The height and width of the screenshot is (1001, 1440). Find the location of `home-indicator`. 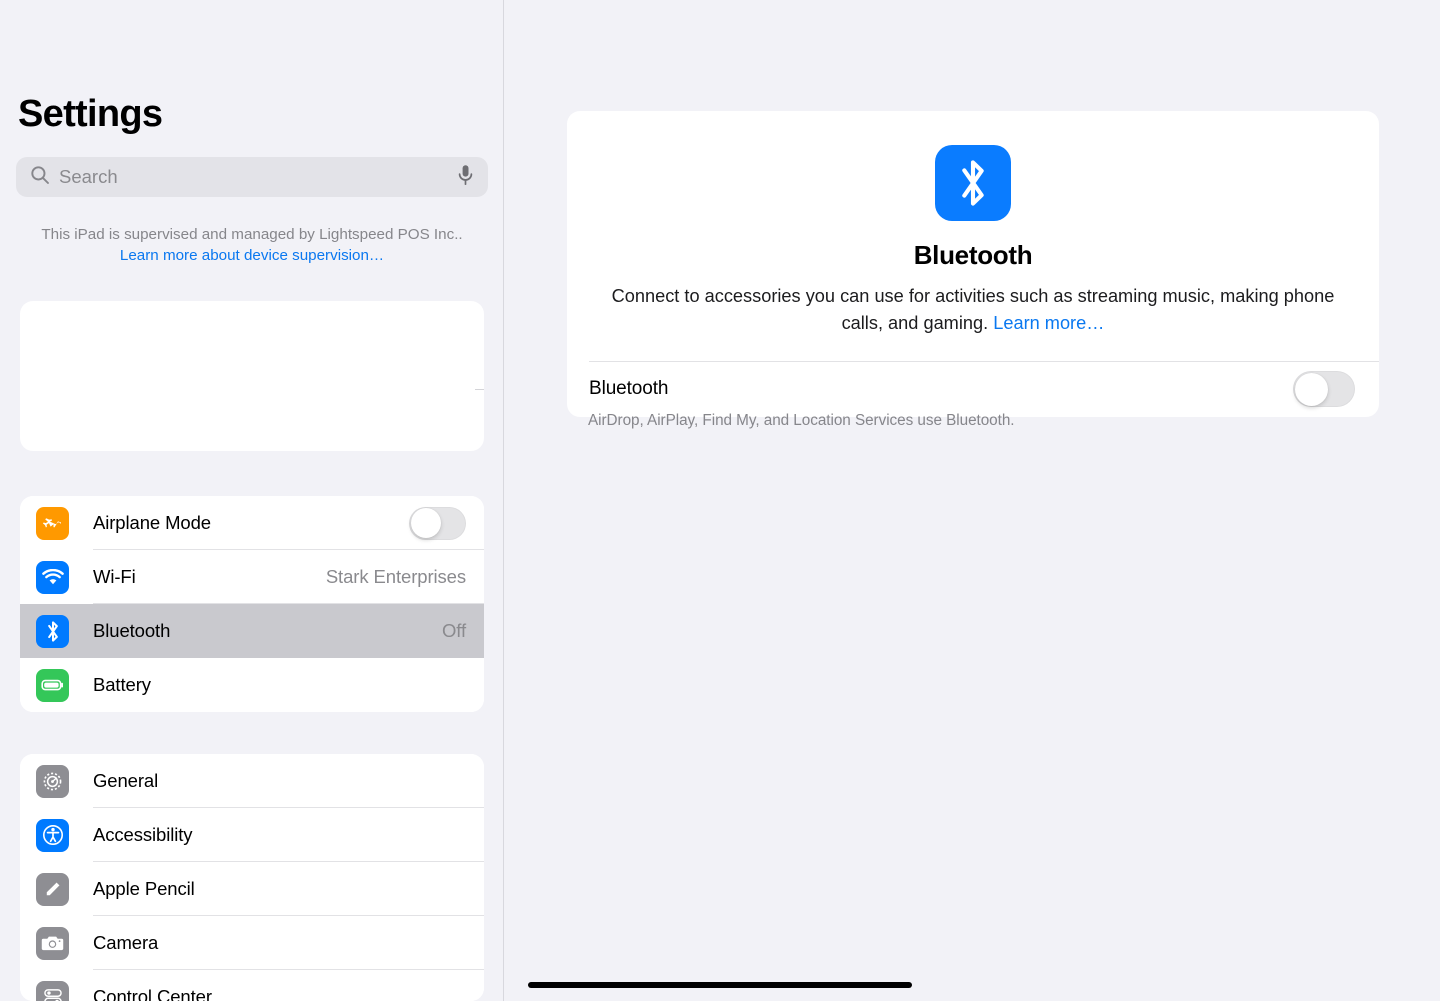

home-indicator is located at coordinates (720, 985).